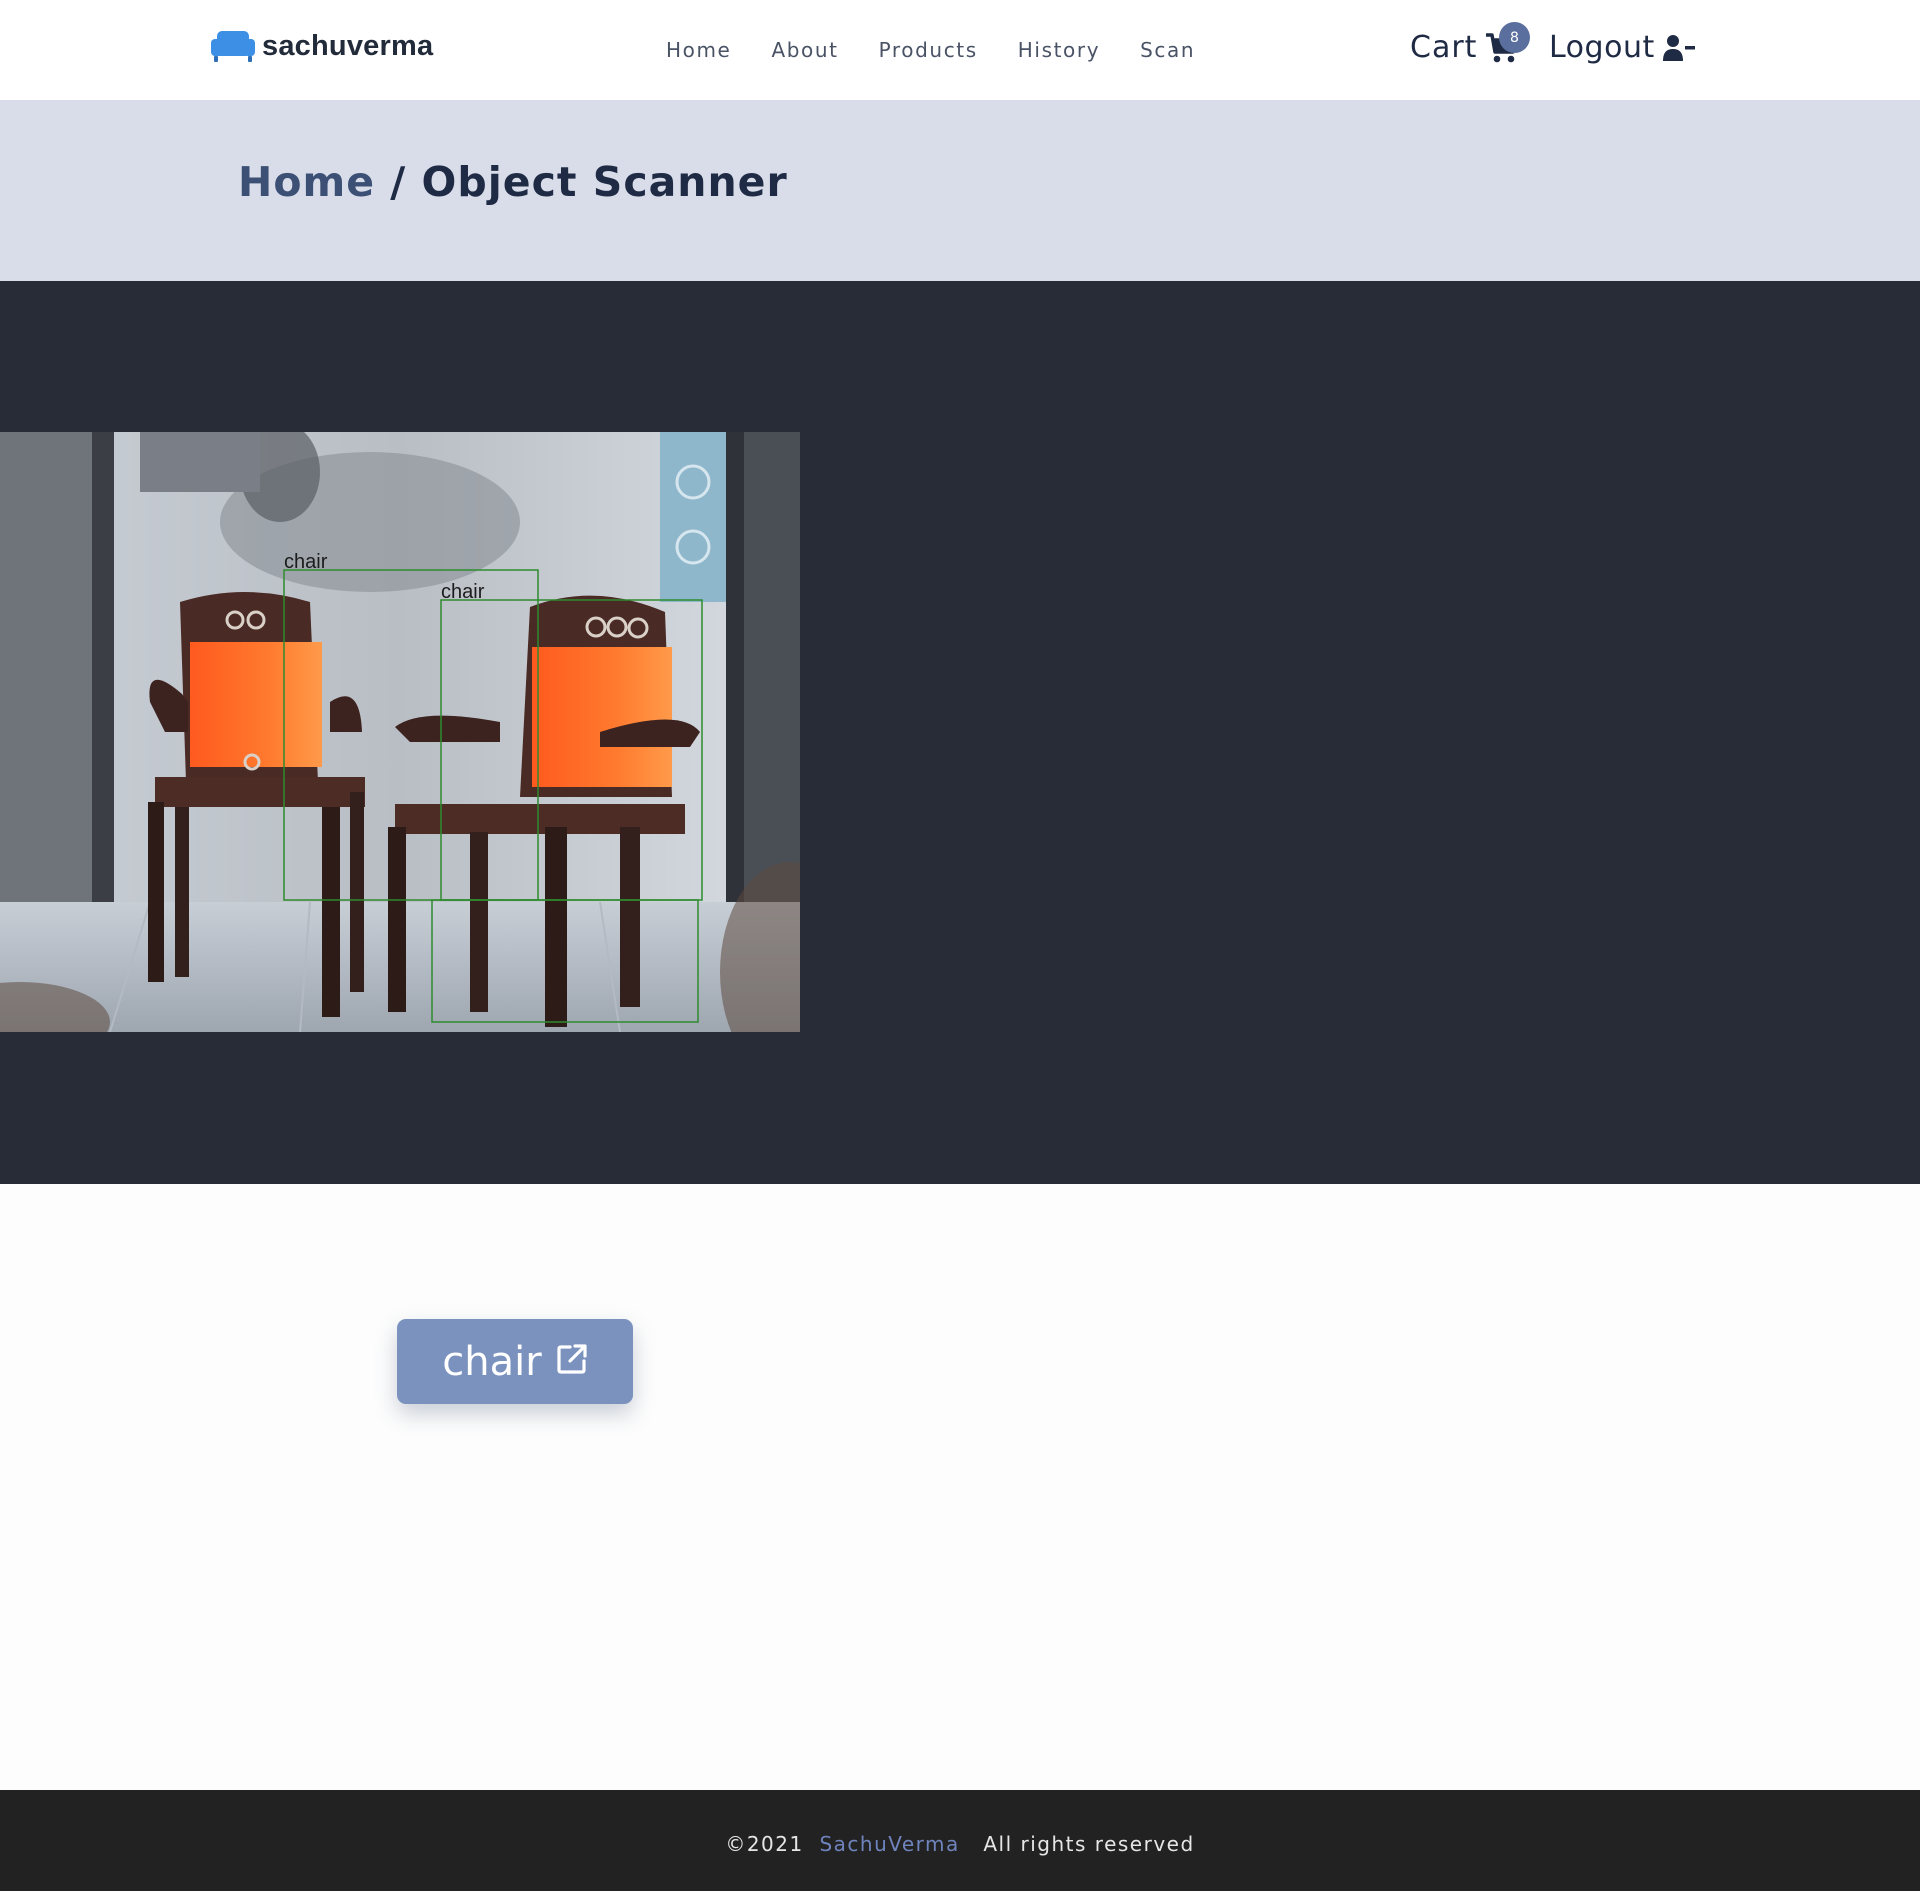 Image resolution: width=1920 pixels, height=1891 pixels. Describe the element at coordinates (698, 50) in the screenshot. I see `nav-link-home: Home` at that location.